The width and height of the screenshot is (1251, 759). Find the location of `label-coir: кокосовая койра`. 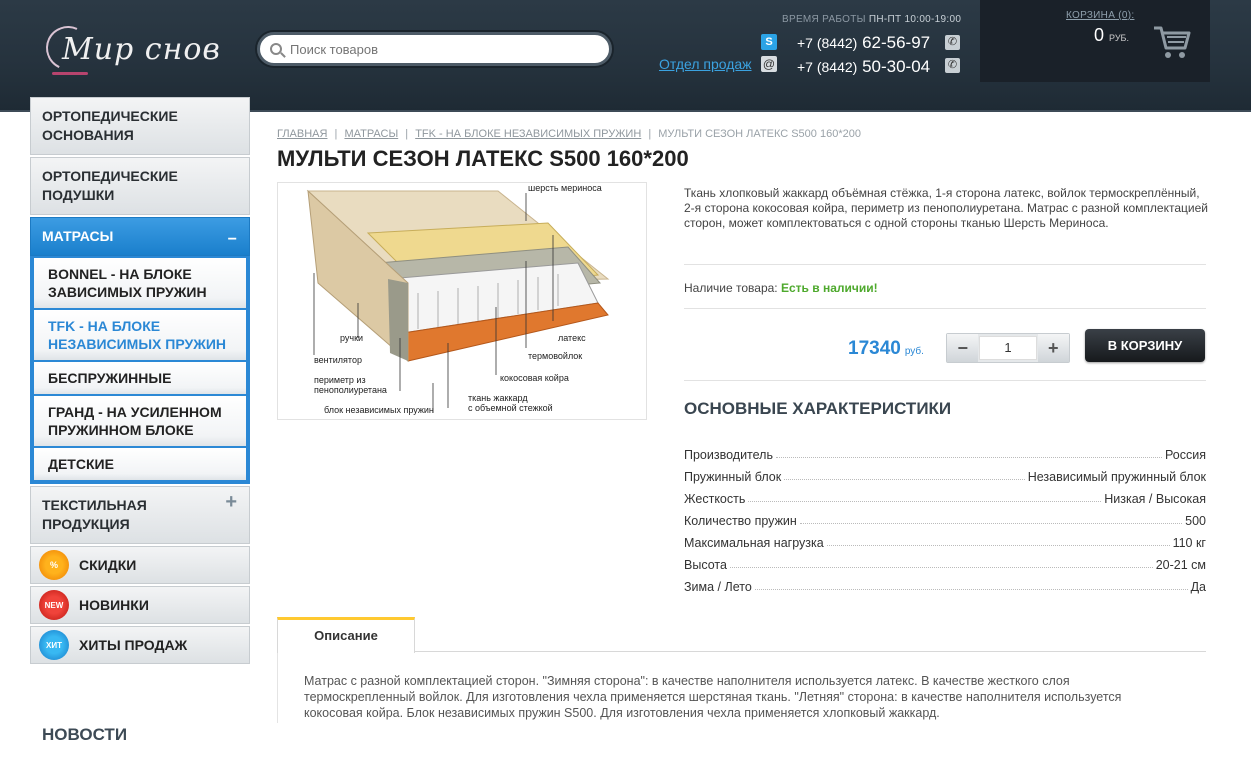

label-coir: кокосовая койра is located at coordinates (534, 378).